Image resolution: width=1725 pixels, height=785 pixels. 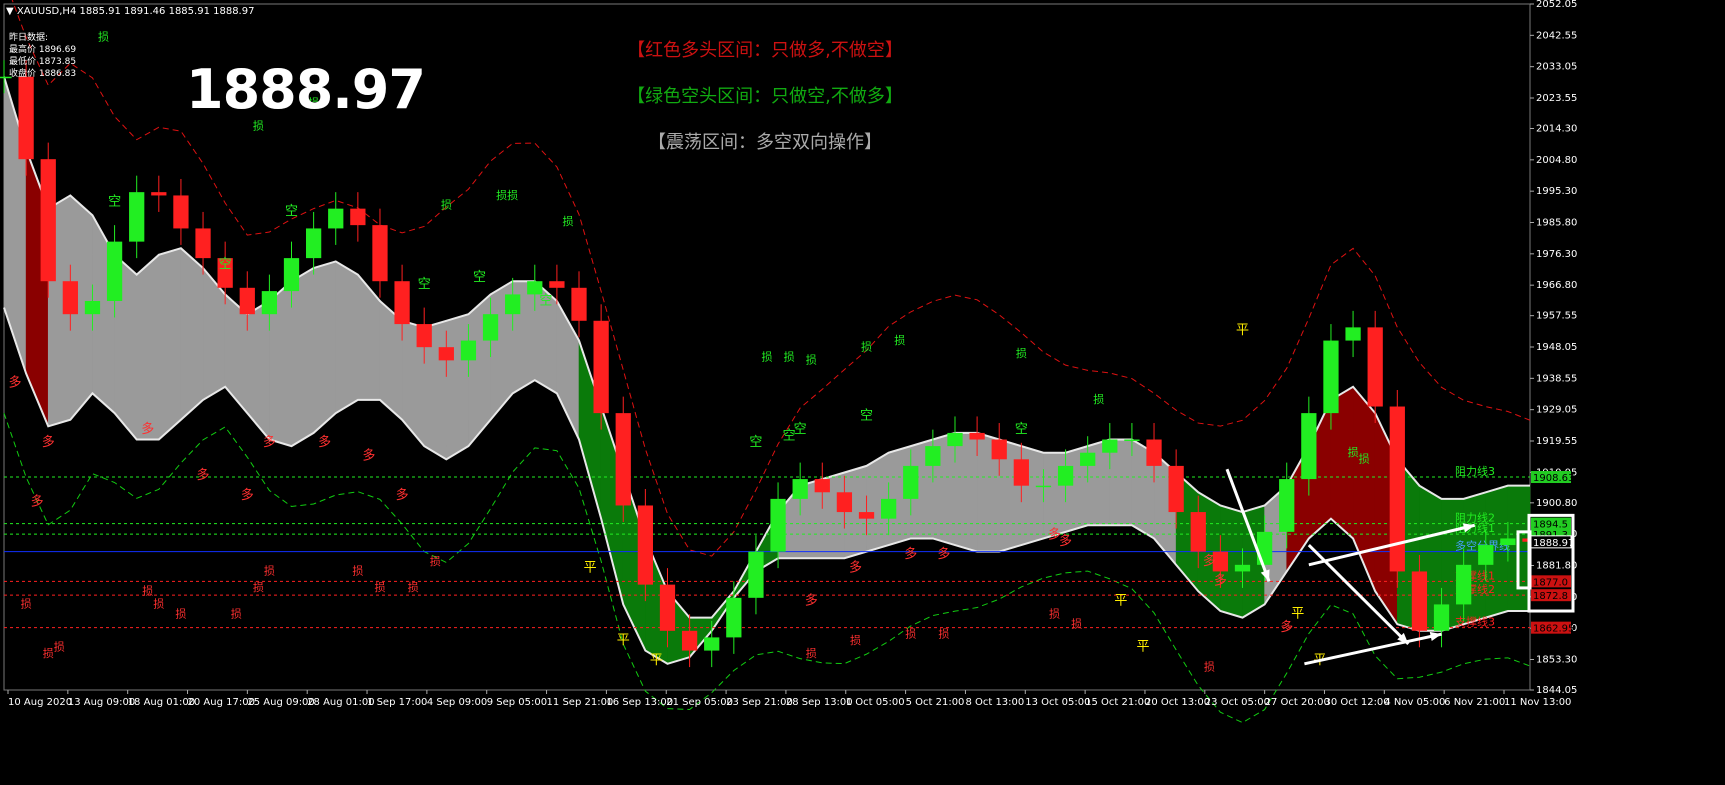 I want to click on signal-marker-34: 平, so click(x=1242, y=330).